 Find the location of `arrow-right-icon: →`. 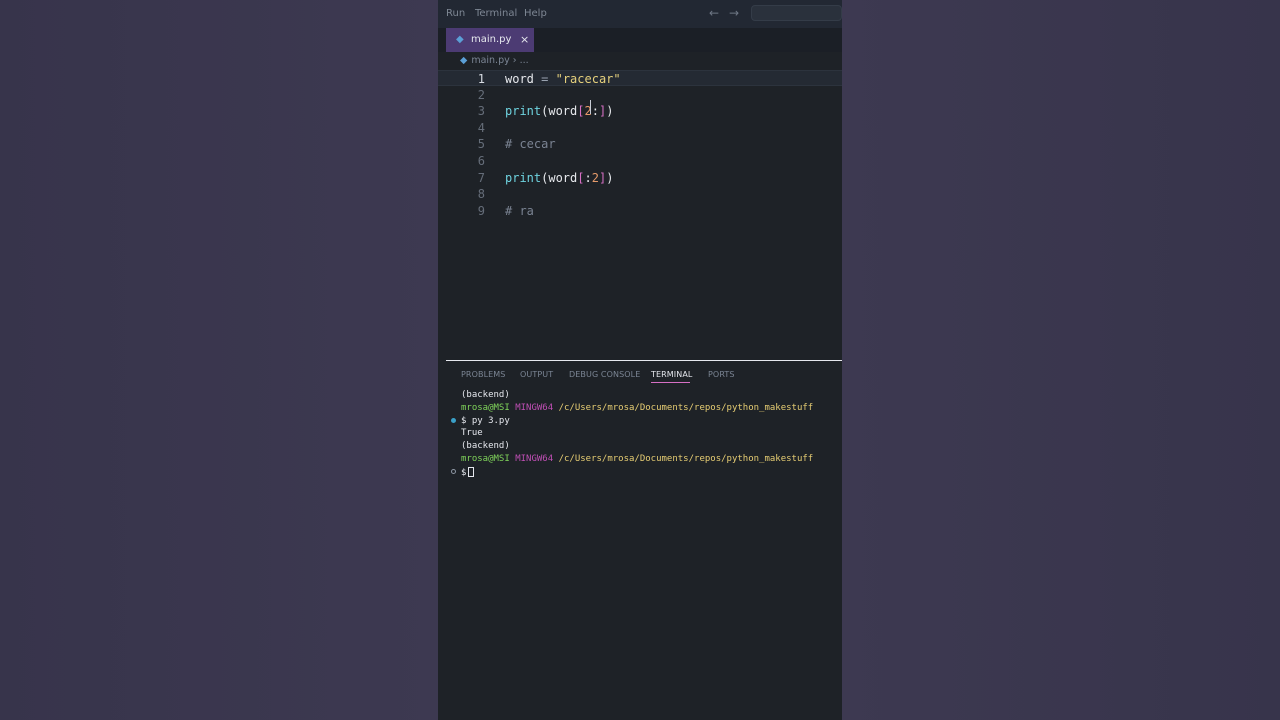

arrow-right-icon: → is located at coordinates (734, 13).